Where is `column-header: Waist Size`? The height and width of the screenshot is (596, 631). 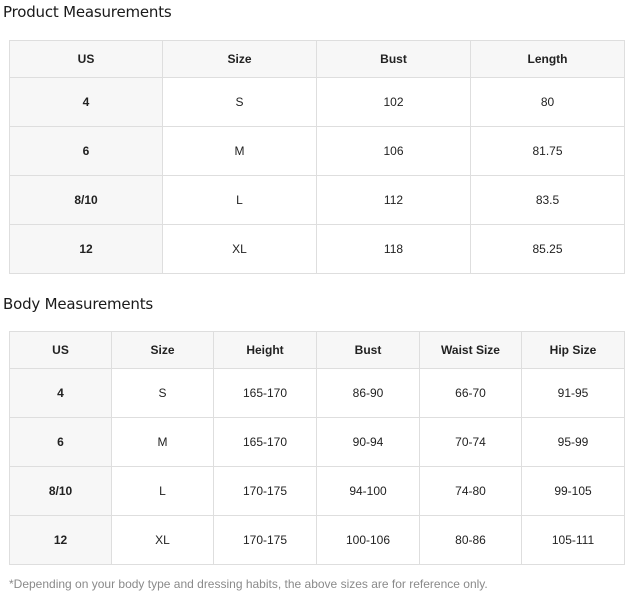 column-header: Waist Size is located at coordinates (470, 350).